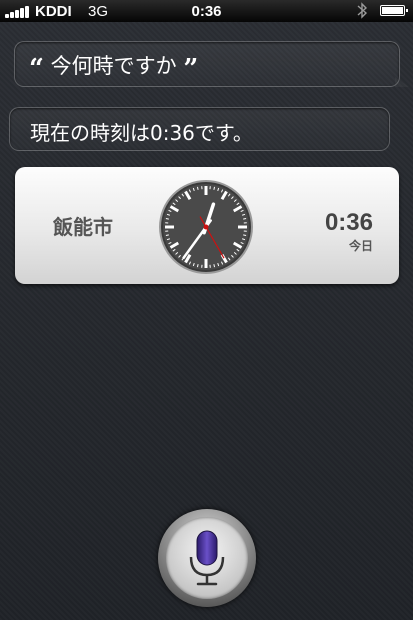 Image resolution: width=413 pixels, height=620 pixels. I want to click on microphone-icon, so click(207, 558).